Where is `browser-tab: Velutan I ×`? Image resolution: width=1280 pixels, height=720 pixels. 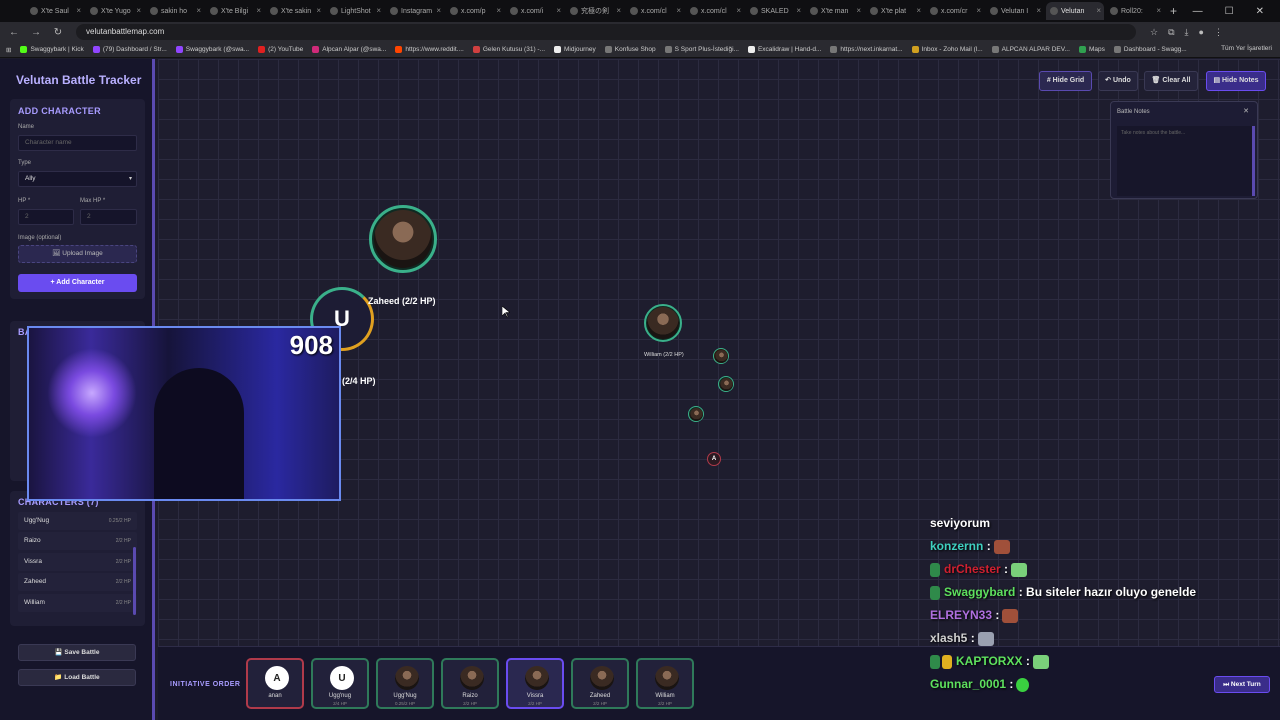
browser-tab: Velutan I × is located at coordinates (1015, 11).